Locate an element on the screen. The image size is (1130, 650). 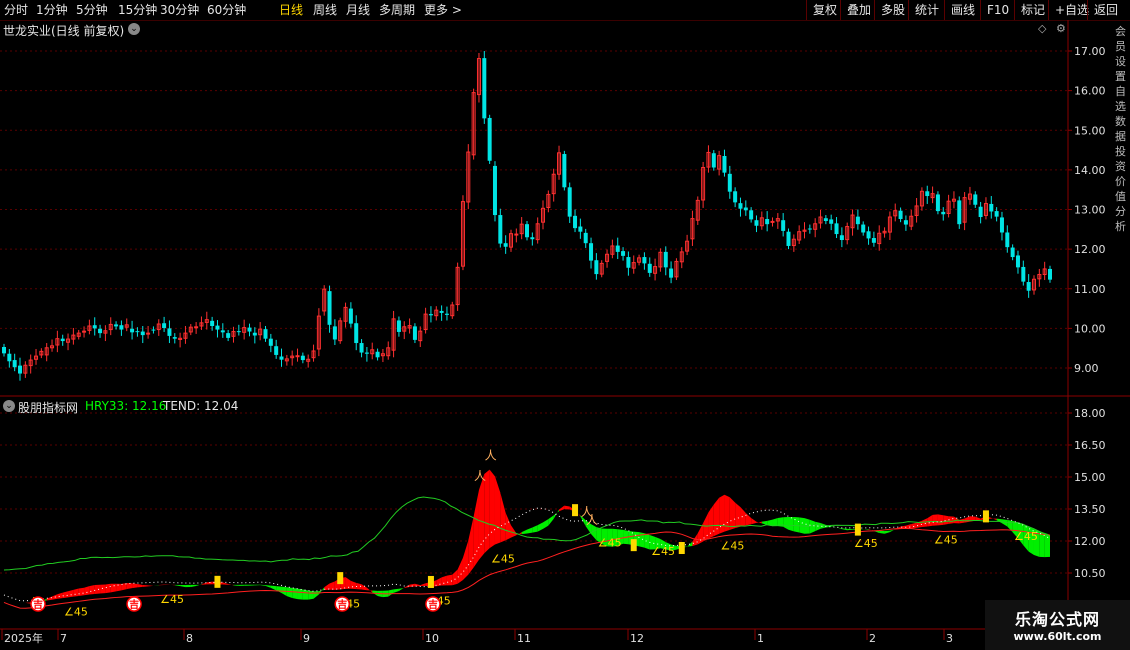
toolbar-button-4: 画线 is located at coordinates (962, 10).